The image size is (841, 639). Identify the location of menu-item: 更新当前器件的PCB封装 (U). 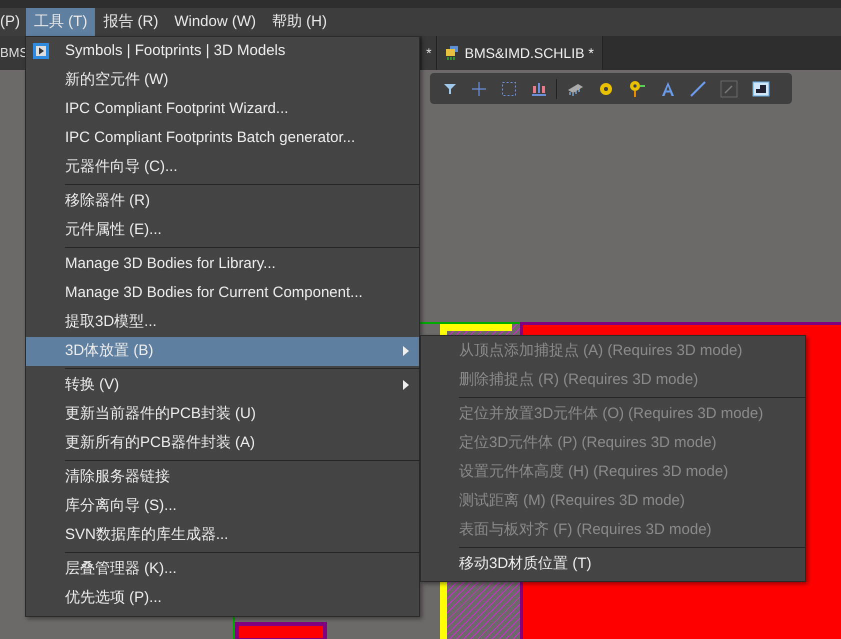
(222, 414).